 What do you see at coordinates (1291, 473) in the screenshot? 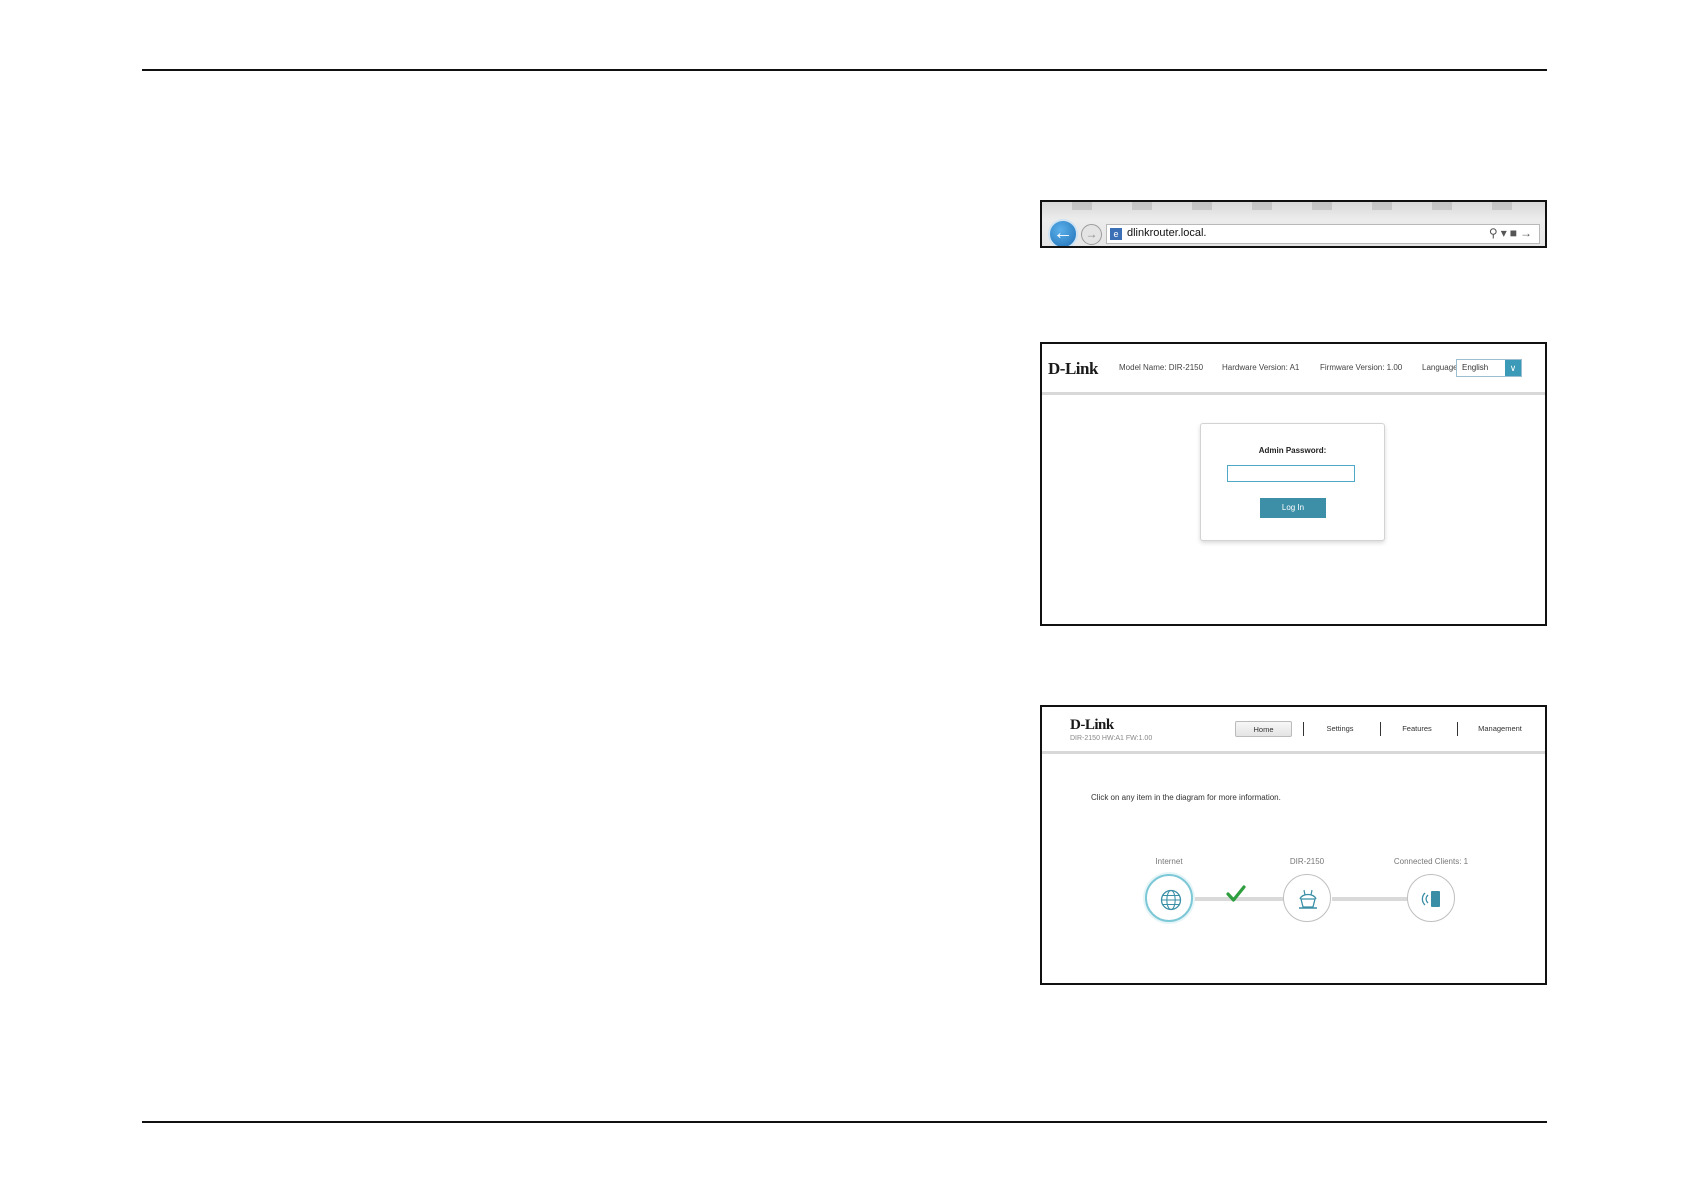
I see `admin-password-input` at bounding box center [1291, 473].